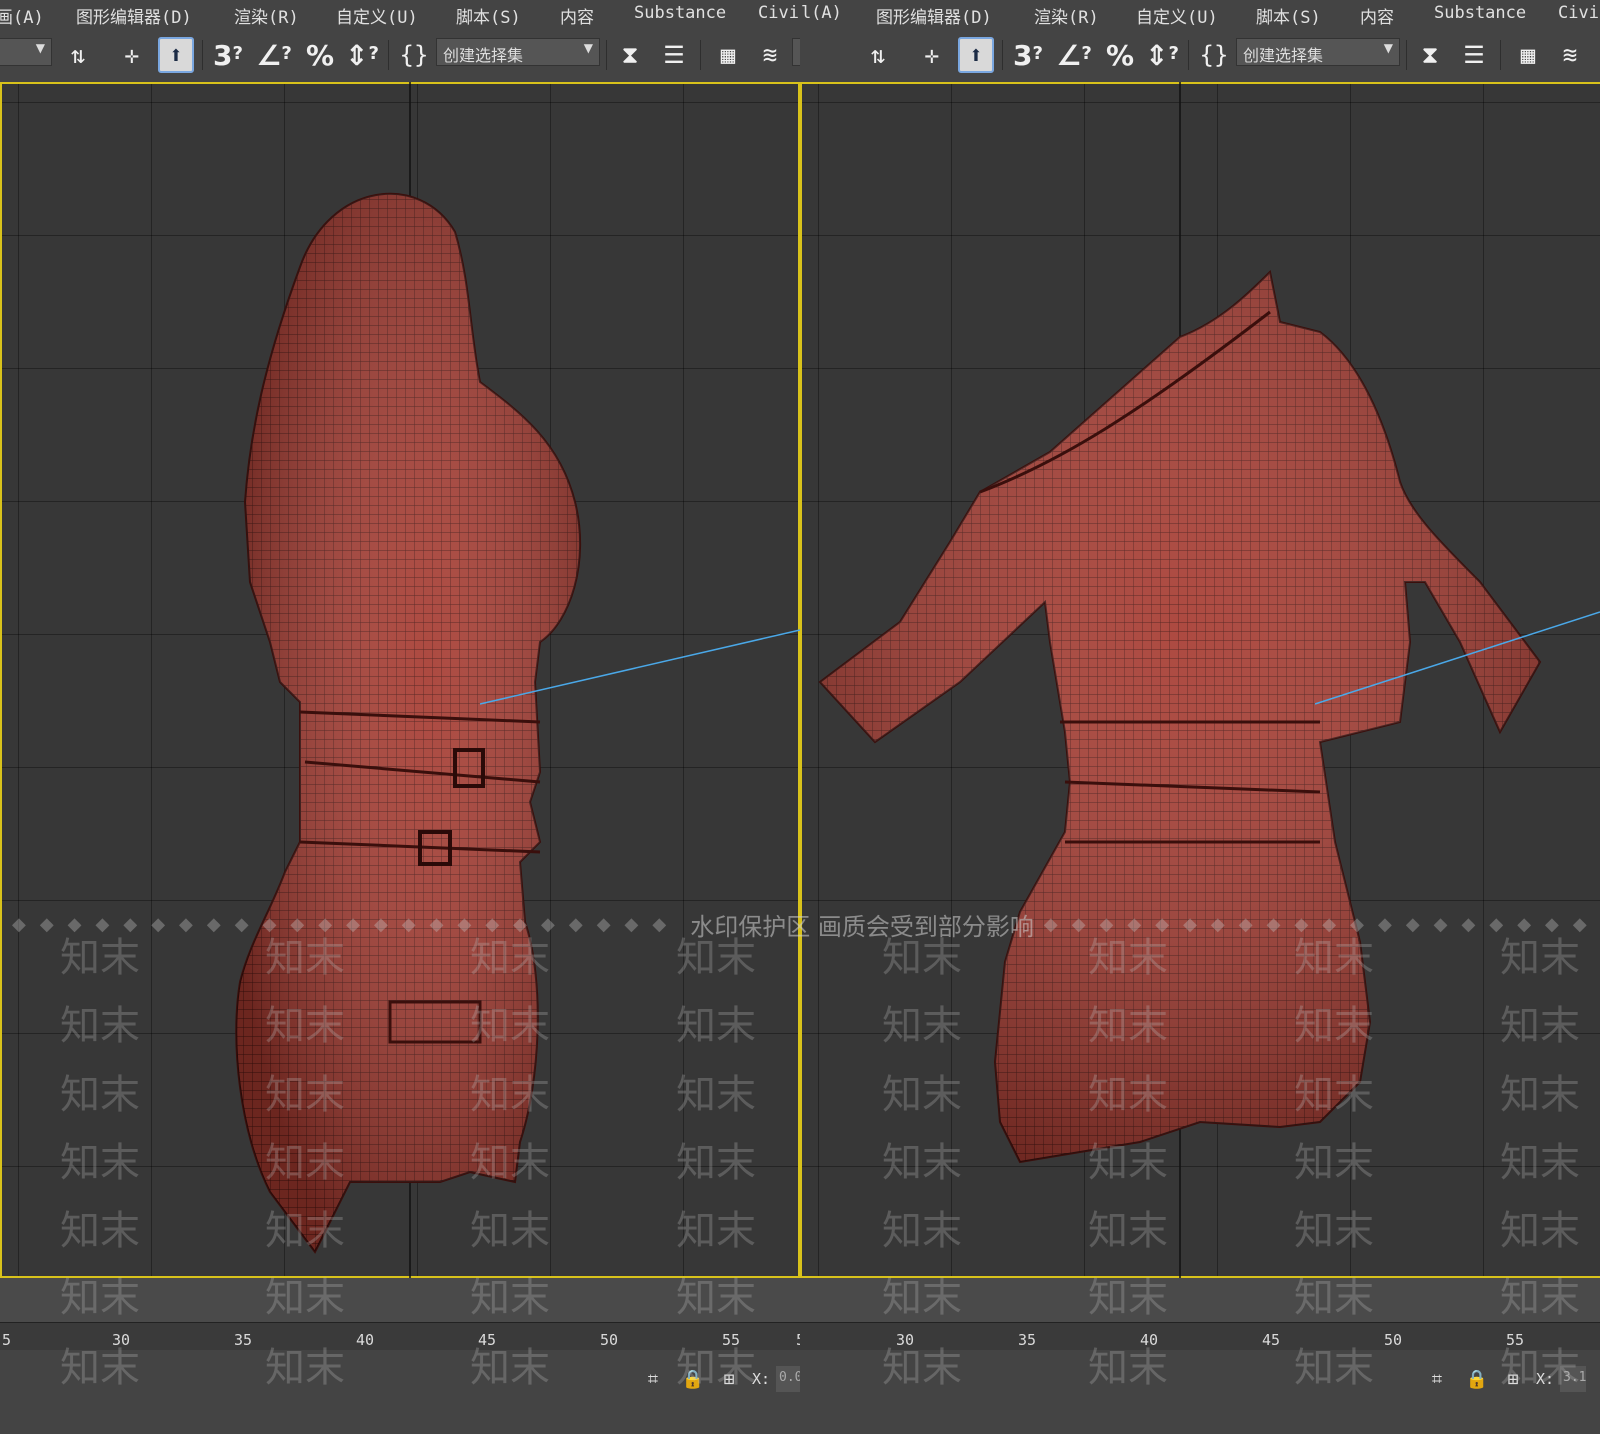  Describe the element at coordinates (1200, 1392) in the screenshot. I see `status-bar: ⌗ 🔒 ⊞ X: 3.1` at that location.